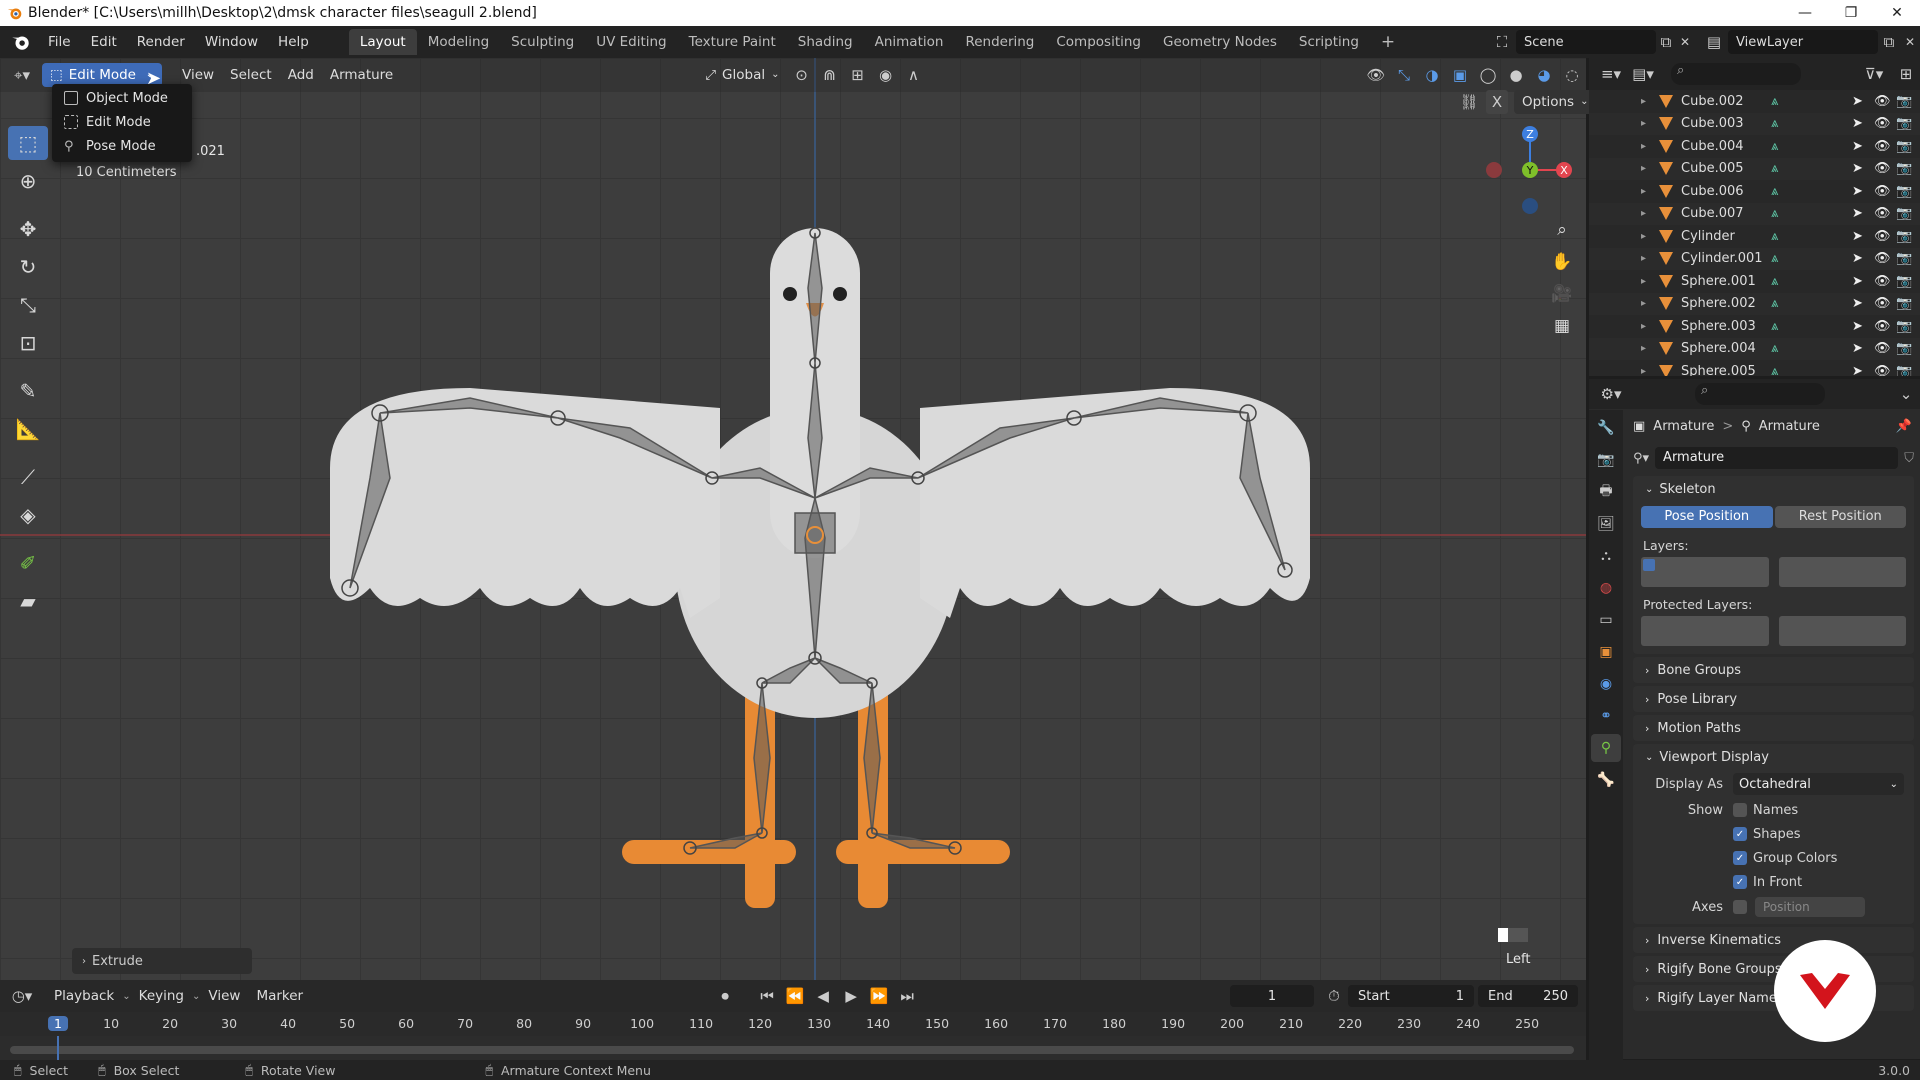 The height and width of the screenshot is (1080, 1920). Describe the element at coordinates (1740, 810) in the screenshot. I see `names-checkbox` at that location.